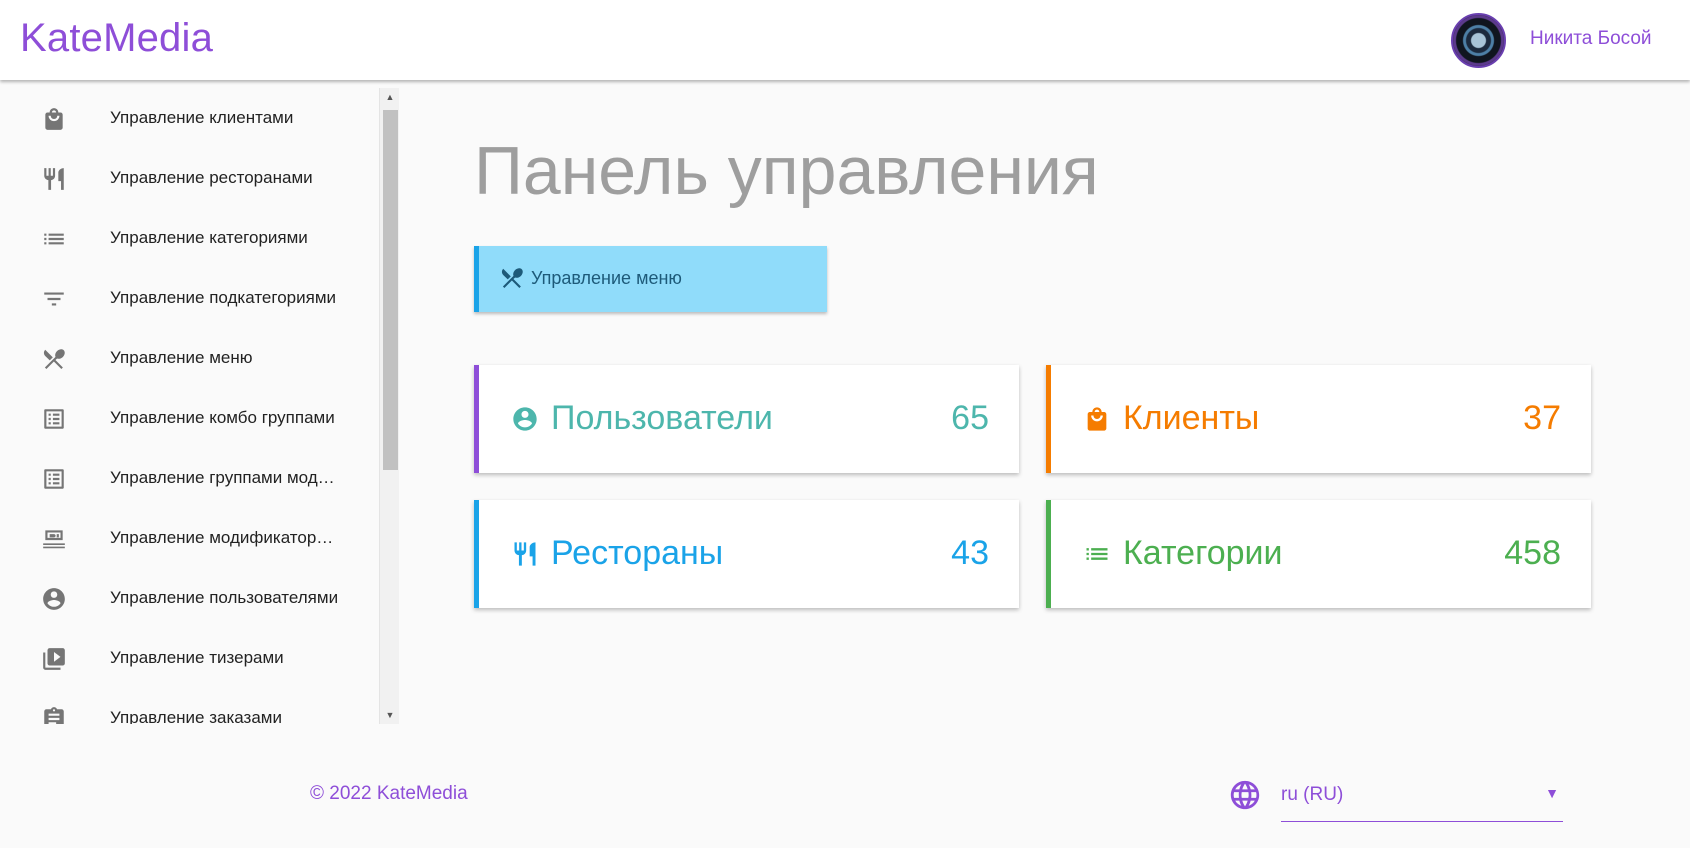  Describe the element at coordinates (1312, 794) in the screenshot. I see `language-value: ru (RU)` at that location.